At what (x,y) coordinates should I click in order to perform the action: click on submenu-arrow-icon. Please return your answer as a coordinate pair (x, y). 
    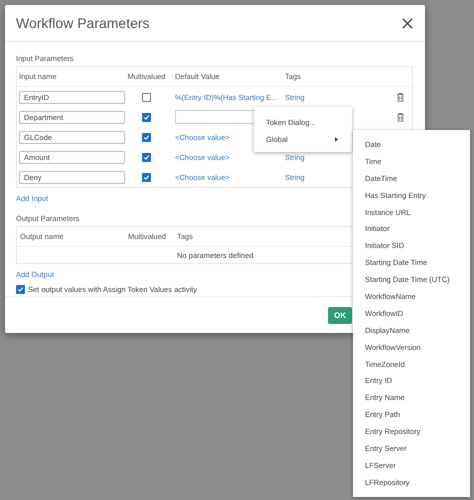
    Looking at the image, I should click on (336, 139).